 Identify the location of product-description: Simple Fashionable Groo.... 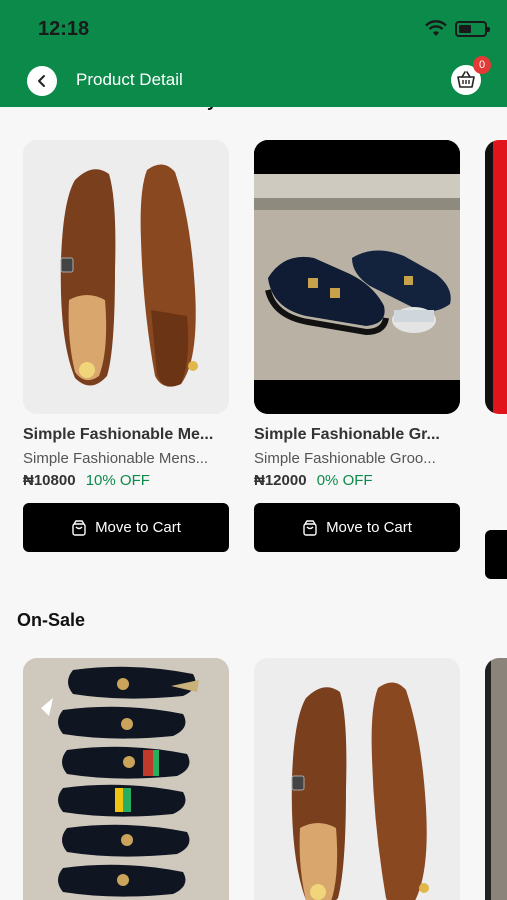
(345, 458).